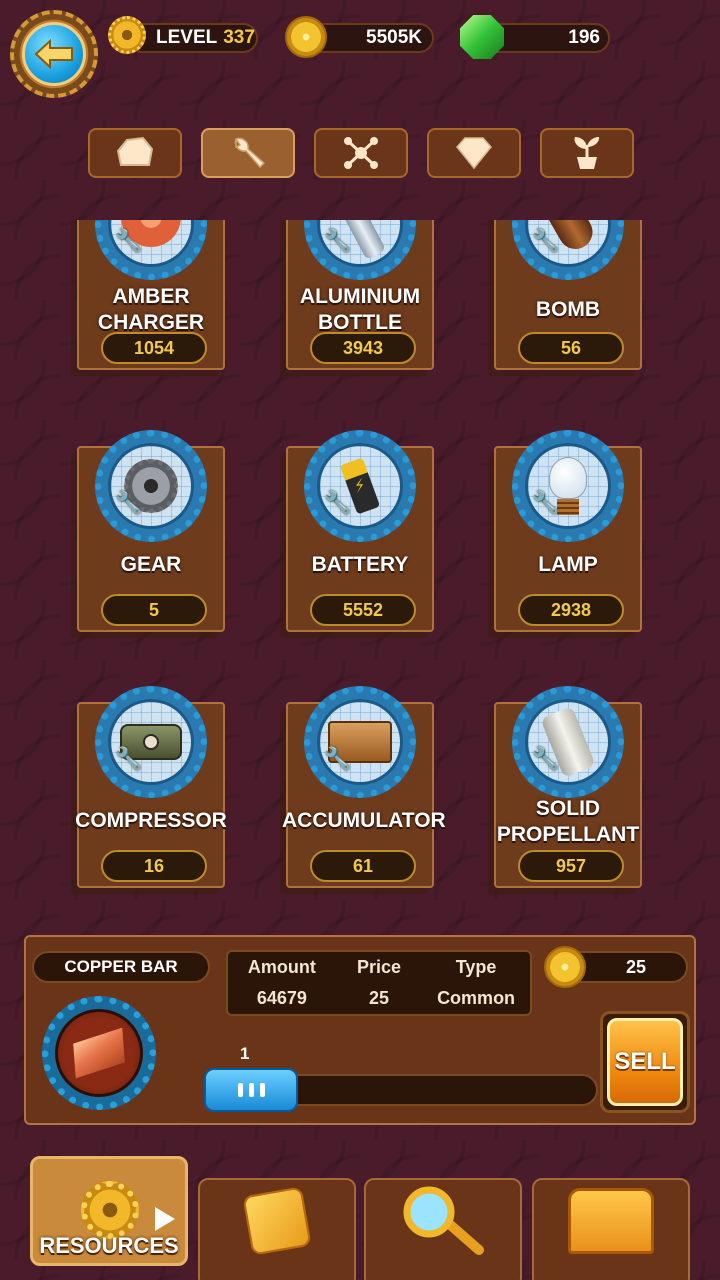 The image size is (720, 1280). I want to click on item-count: 16, so click(154, 866).